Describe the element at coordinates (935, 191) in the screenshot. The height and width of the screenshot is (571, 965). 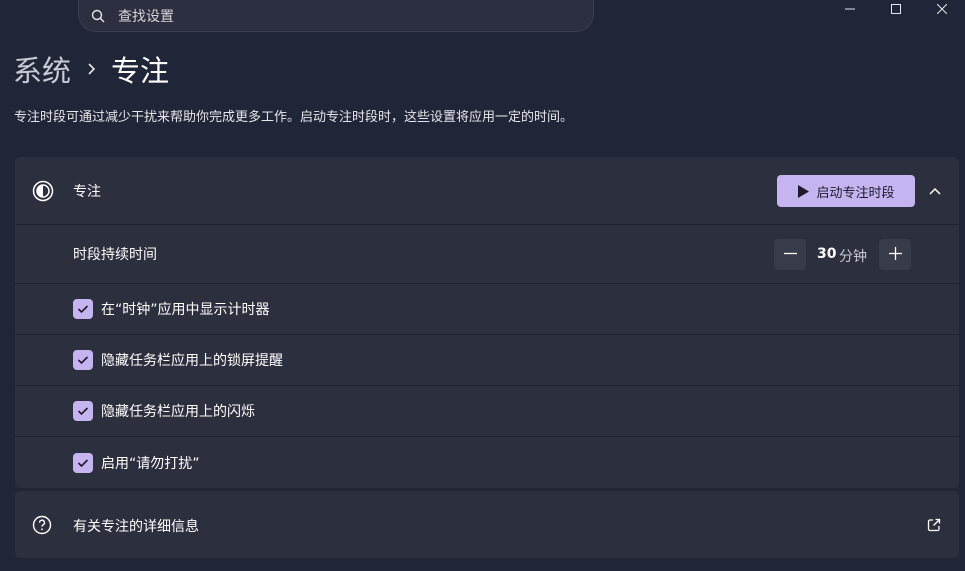
I see `chevron-up-icon` at that location.